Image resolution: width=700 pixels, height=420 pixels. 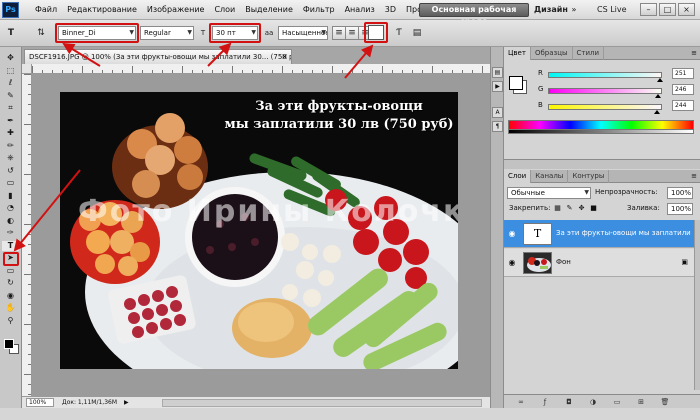 I want to click on clone-stamp-icon: ⎈, so click(x=10, y=158).